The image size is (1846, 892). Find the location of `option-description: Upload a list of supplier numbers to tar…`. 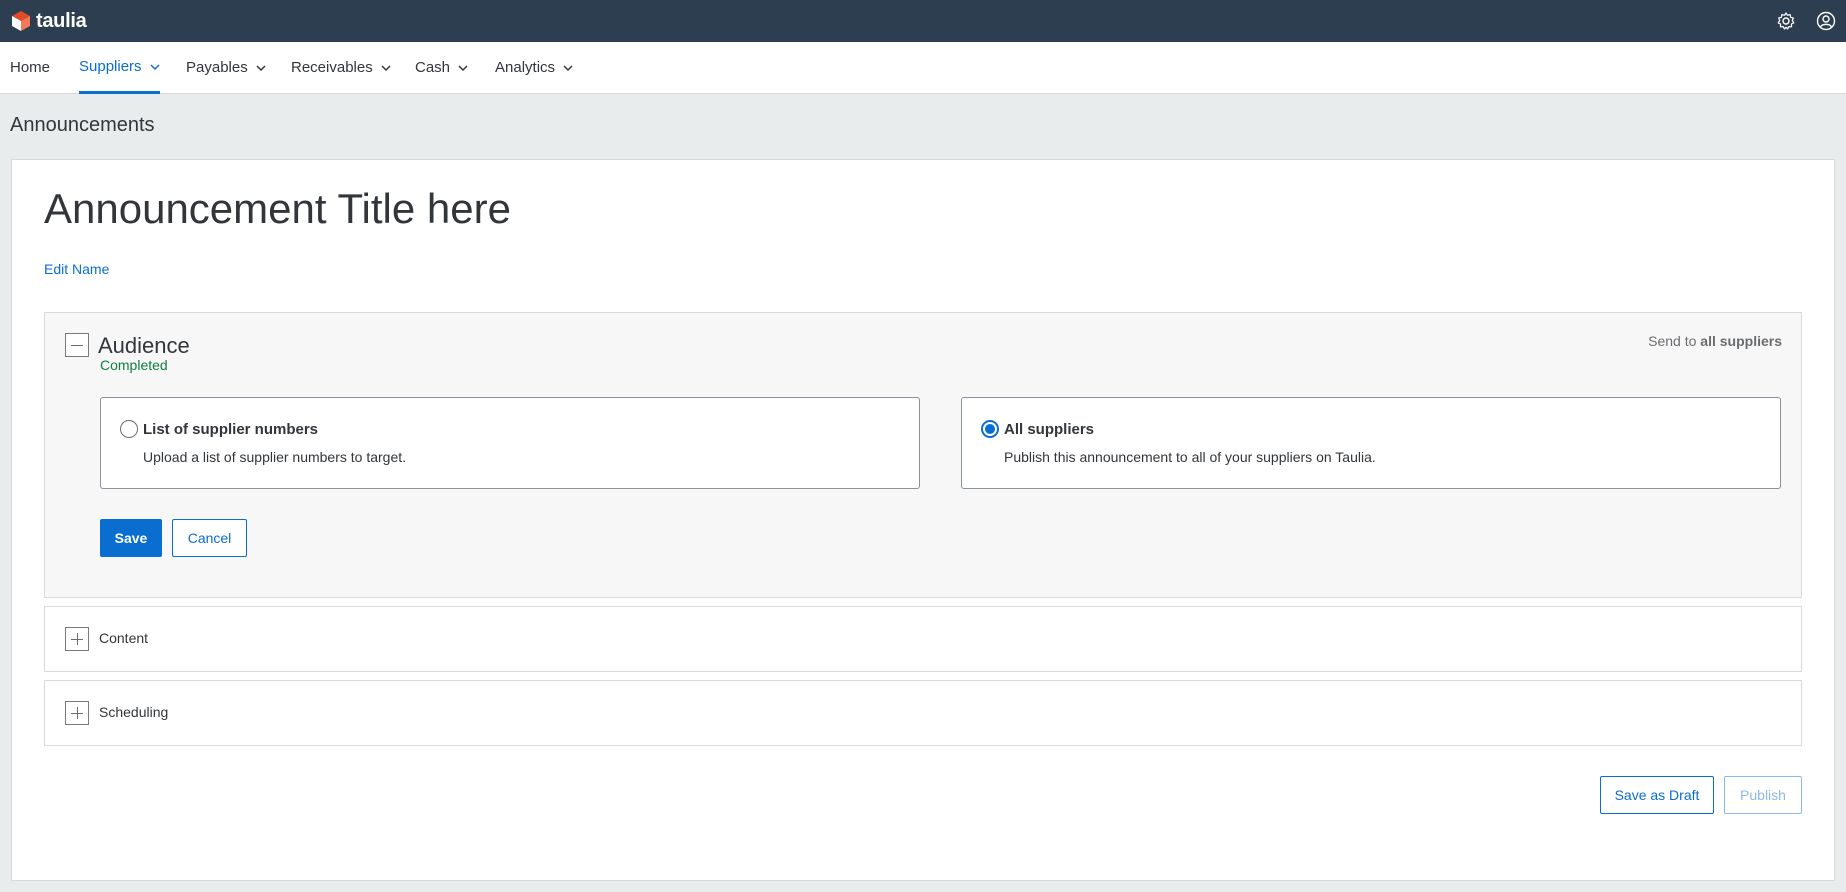

option-description: Upload a list of supplier numbers to tar… is located at coordinates (275, 457).